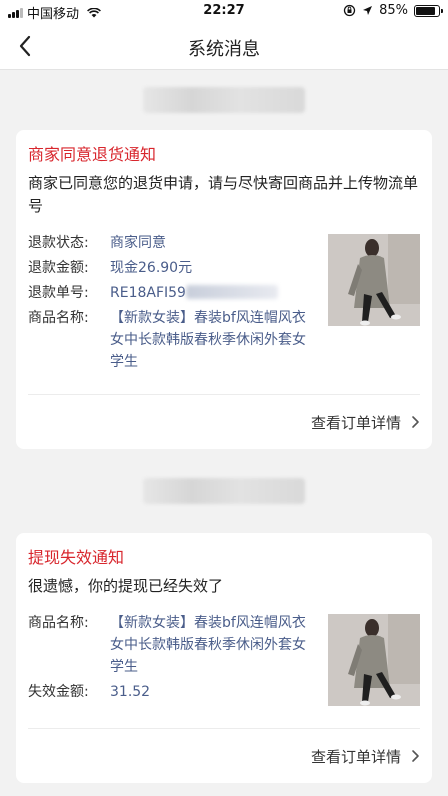 This screenshot has width=448, height=796. What do you see at coordinates (368, 10) in the screenshot?
I see `location-icon` at bounding box center [368, 10].